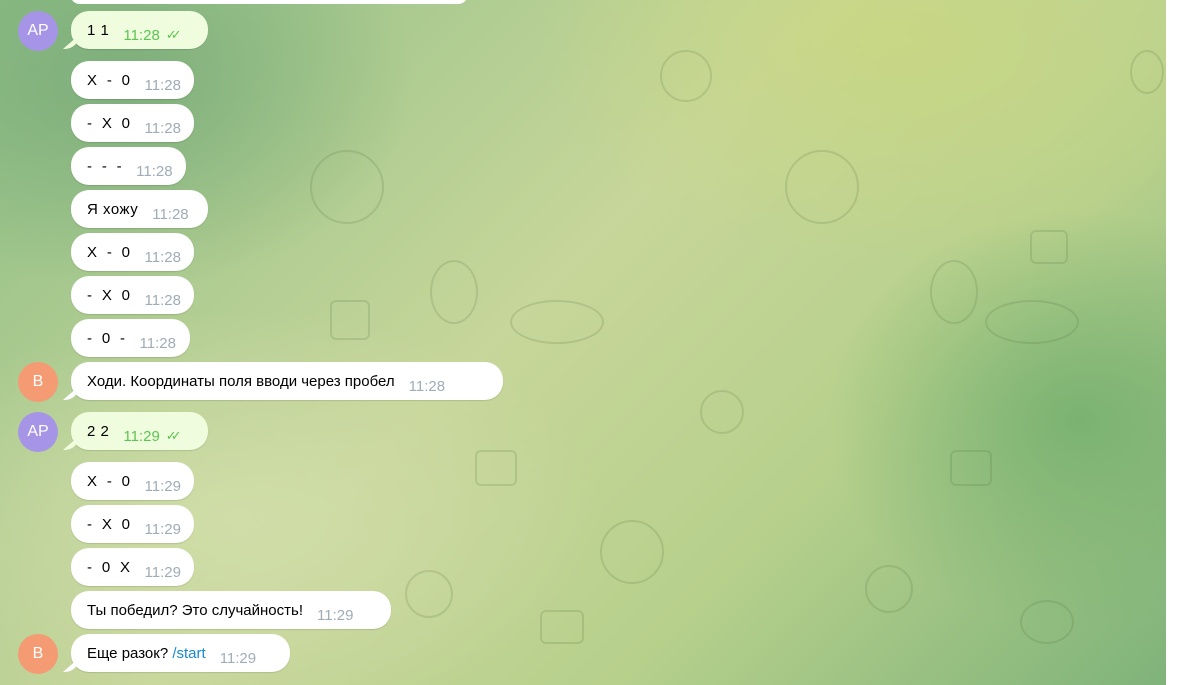  I want to click on incoming-message: Ты победил? Это случайность! 11:29, so click(231, 610).